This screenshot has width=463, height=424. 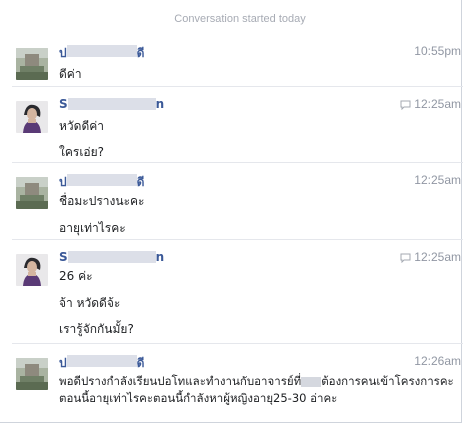 What do you see at coordinates (70, 74) in the screenshot?
I see `message-text: ดีค่า` at bounding box center [70, 74].